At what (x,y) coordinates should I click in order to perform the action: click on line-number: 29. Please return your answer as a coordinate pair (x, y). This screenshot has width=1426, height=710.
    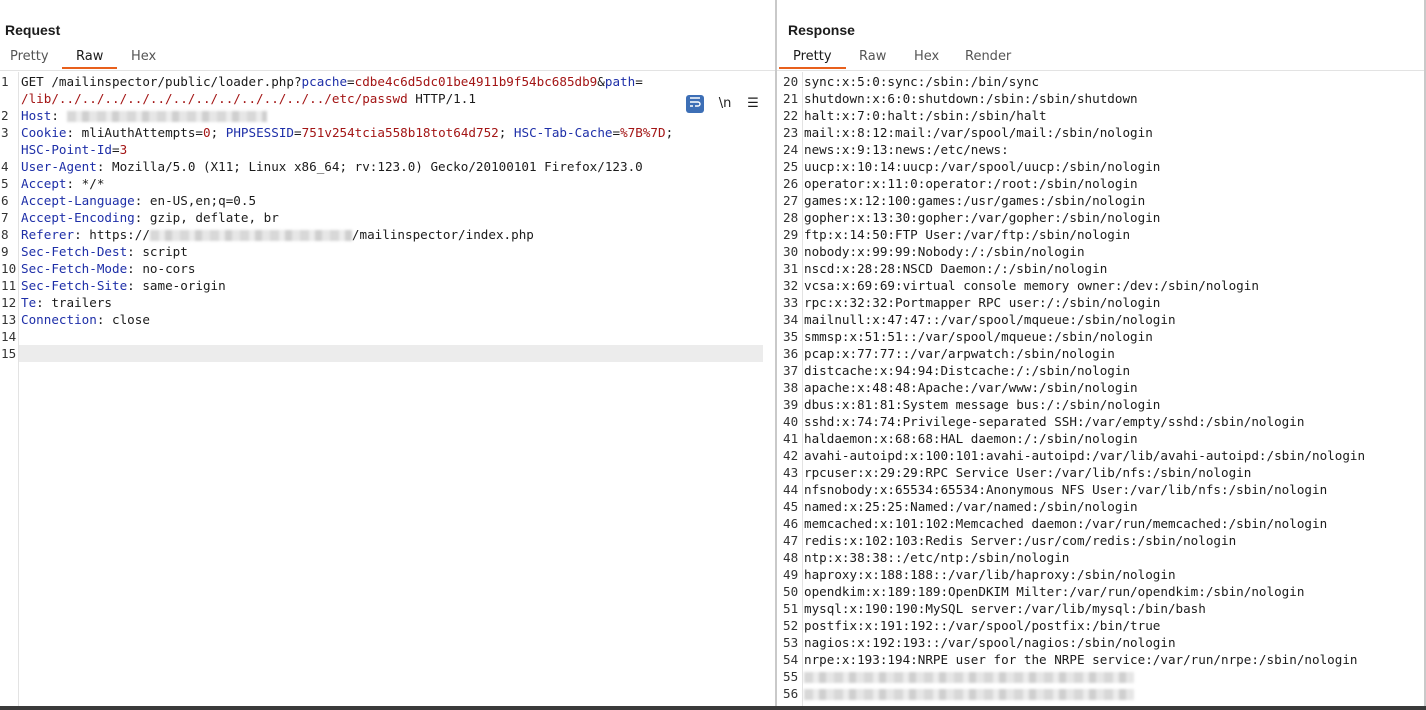
    Looking at the image, I should click on (791, 234).